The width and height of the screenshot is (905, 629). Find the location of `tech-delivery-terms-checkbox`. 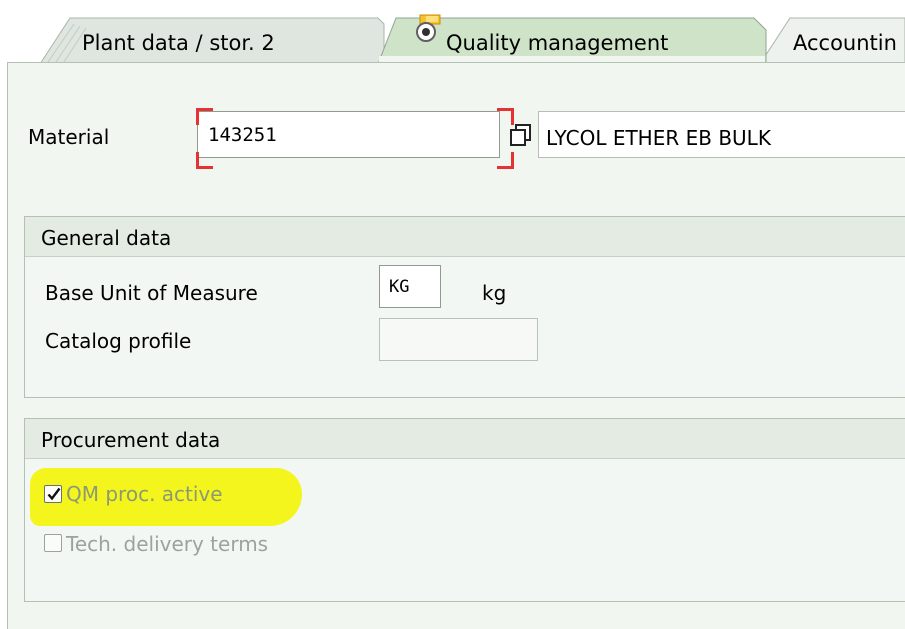

tech-delivery-terms-checkbox is located at coordinates (53, 543).